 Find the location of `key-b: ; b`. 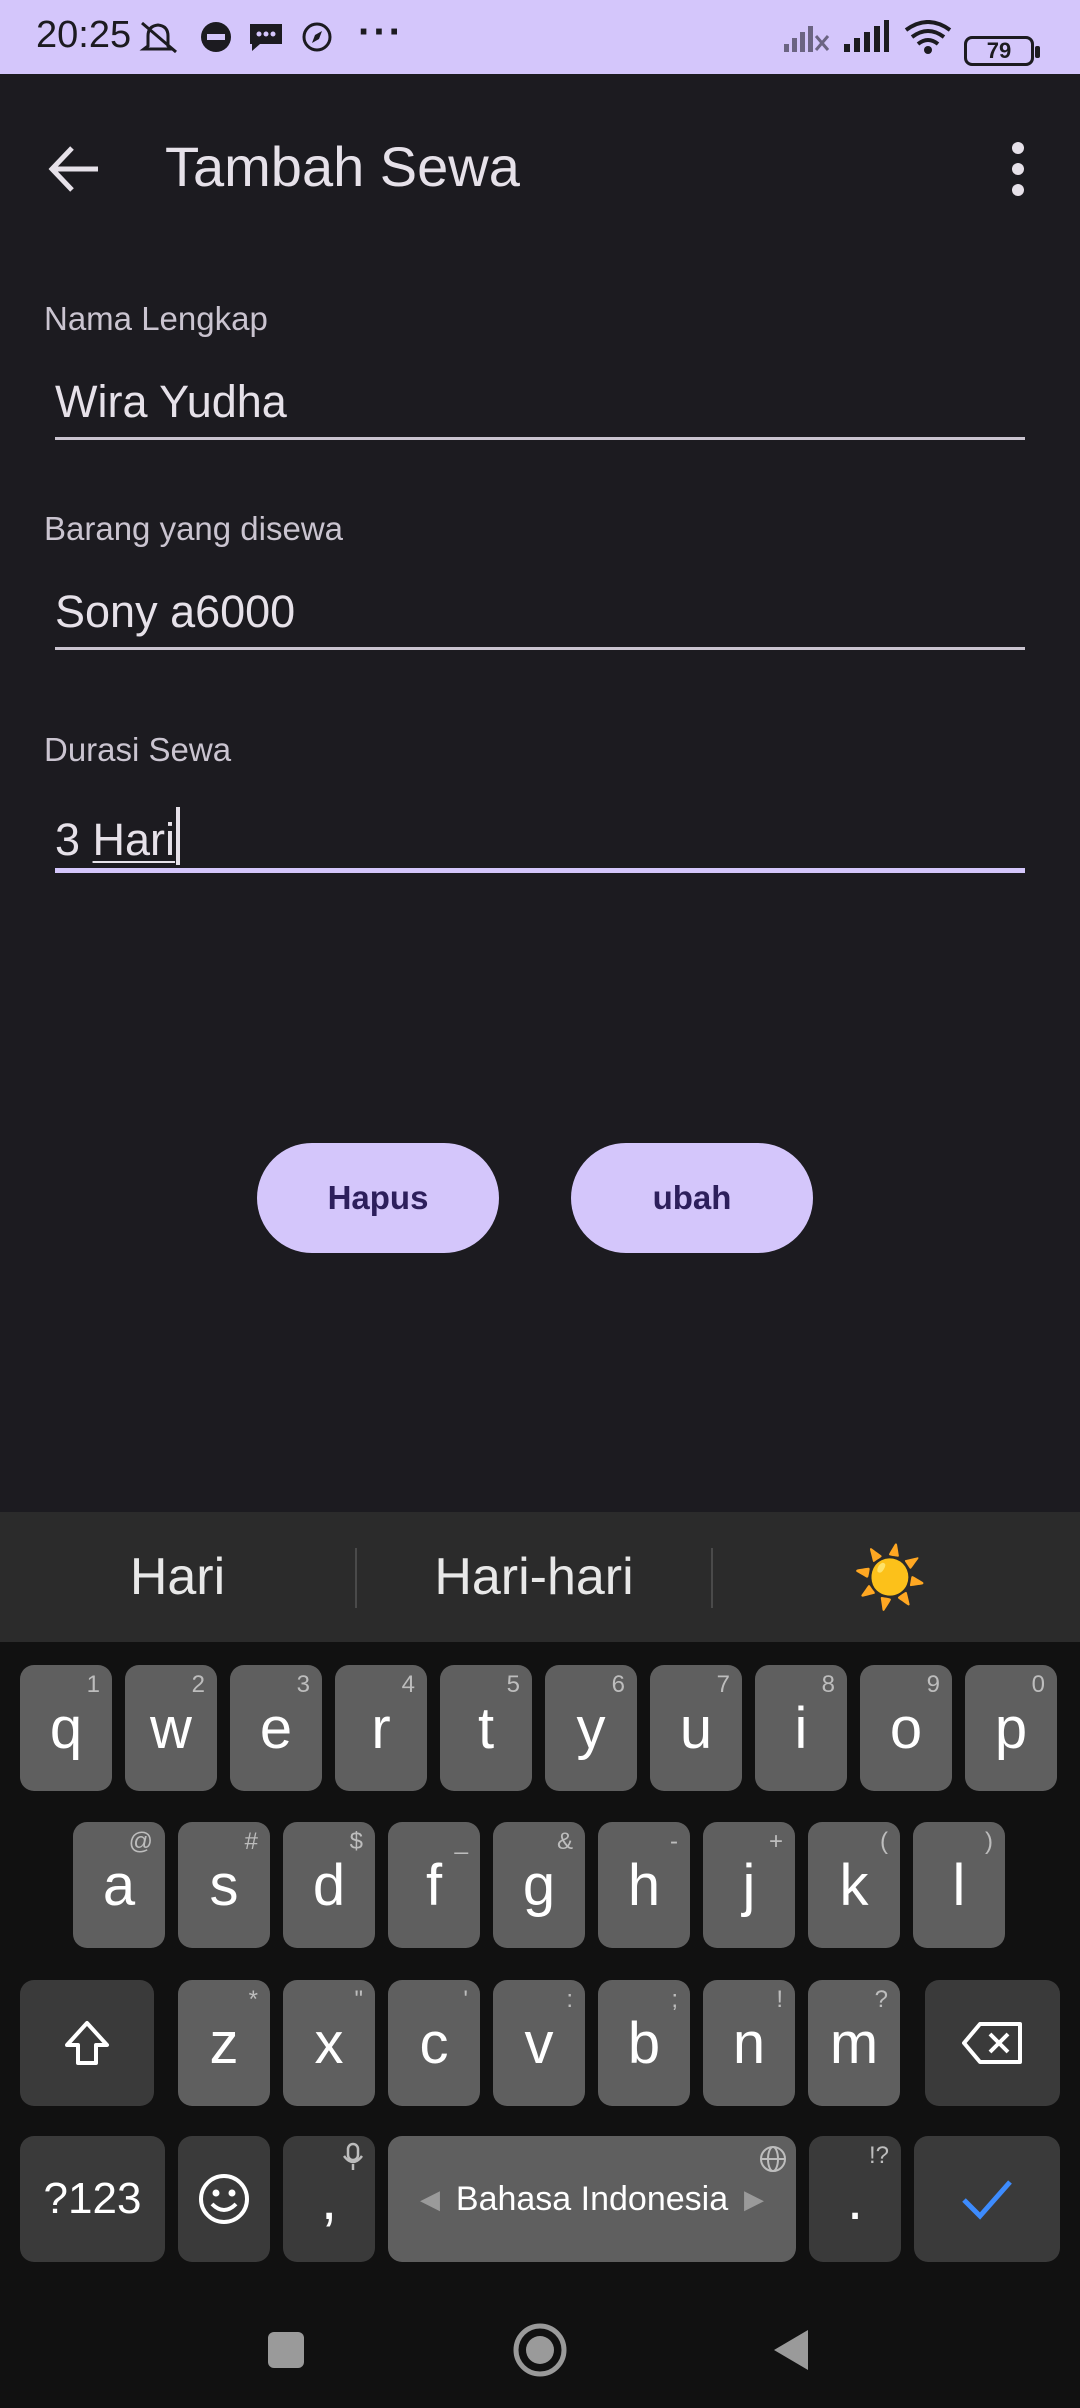

key-b: ; b is located at coordinates (644, 2043).